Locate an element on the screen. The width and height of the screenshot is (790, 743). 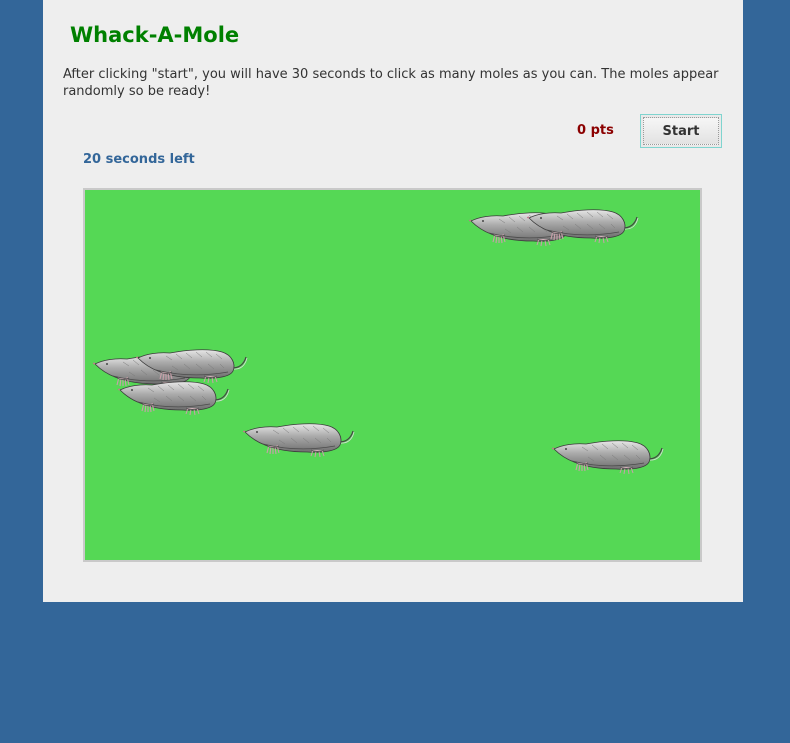
score-label: 0 pts is located at coordinates (595, 130).